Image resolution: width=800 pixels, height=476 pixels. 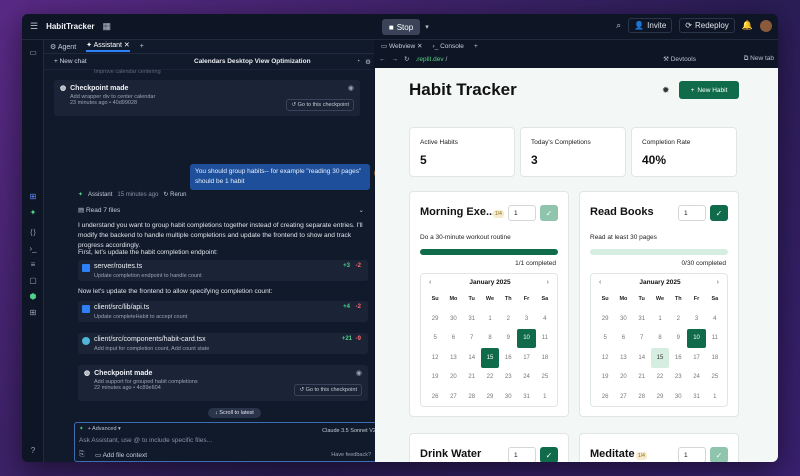 I want to click on avatar, so click(x=766, y=25).